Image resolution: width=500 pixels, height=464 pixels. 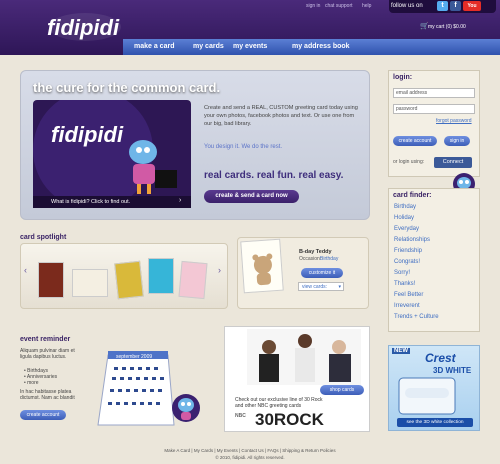 I want to click on calendar-illustration: september 2009, so click(x=136, y=388).